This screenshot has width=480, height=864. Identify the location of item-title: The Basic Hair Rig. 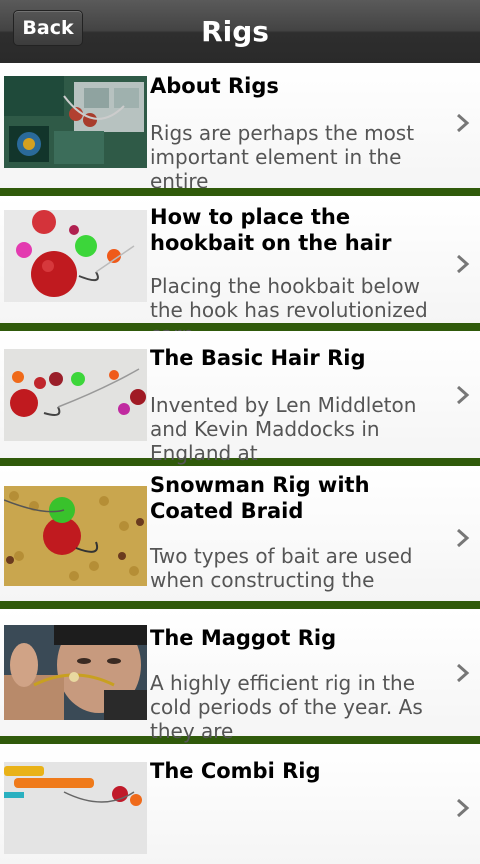
(258, 358).